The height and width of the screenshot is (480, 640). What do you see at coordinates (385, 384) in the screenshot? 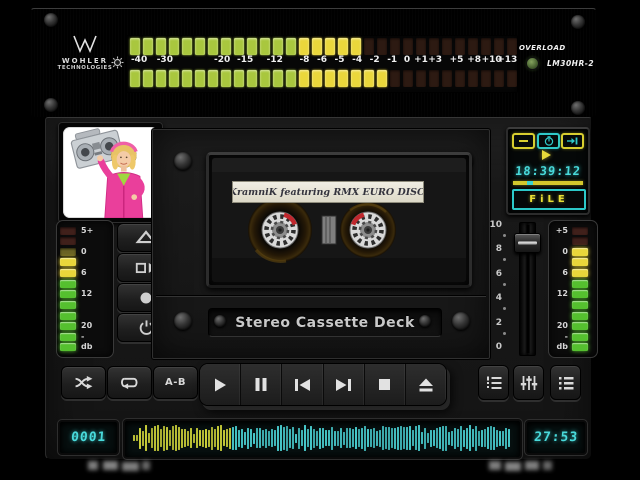
I see `stop-button` at bounding box center [385, 384].